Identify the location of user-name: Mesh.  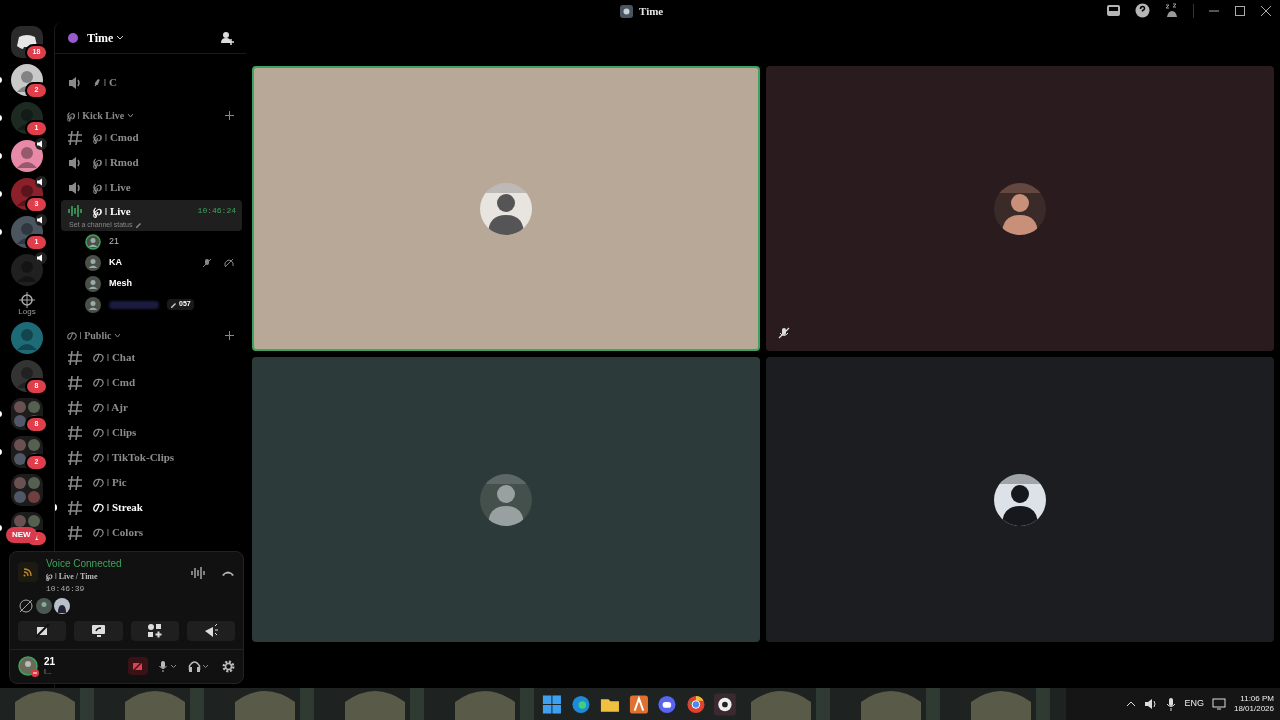
(120, 283).